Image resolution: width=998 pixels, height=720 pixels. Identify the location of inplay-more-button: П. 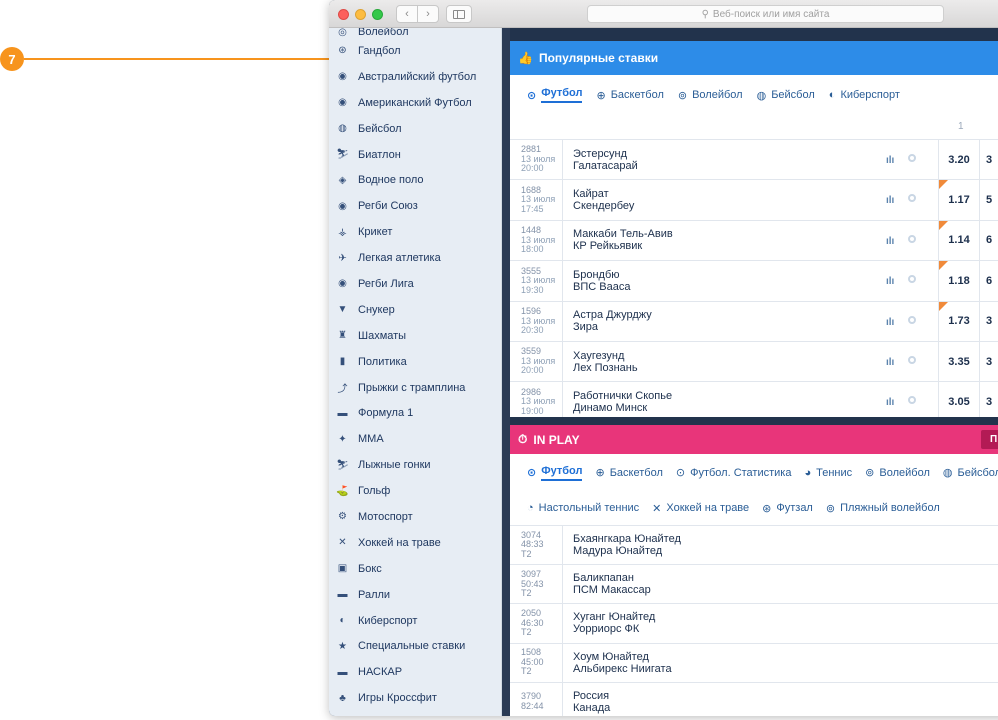
(989, 439).